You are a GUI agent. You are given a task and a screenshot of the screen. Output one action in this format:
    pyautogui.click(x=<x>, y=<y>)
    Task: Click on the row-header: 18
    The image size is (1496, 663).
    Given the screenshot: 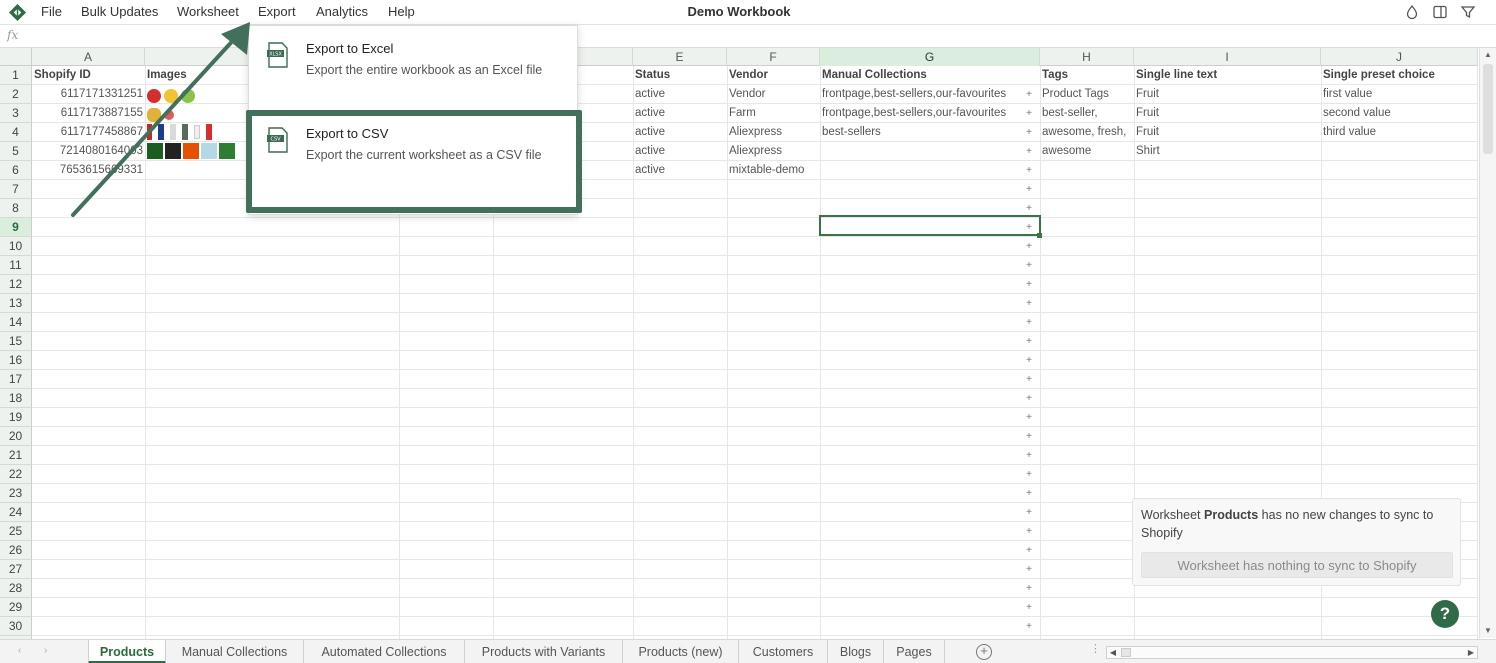 What is the action you would take?
    pyautogui.click(x=16, y=398)
    